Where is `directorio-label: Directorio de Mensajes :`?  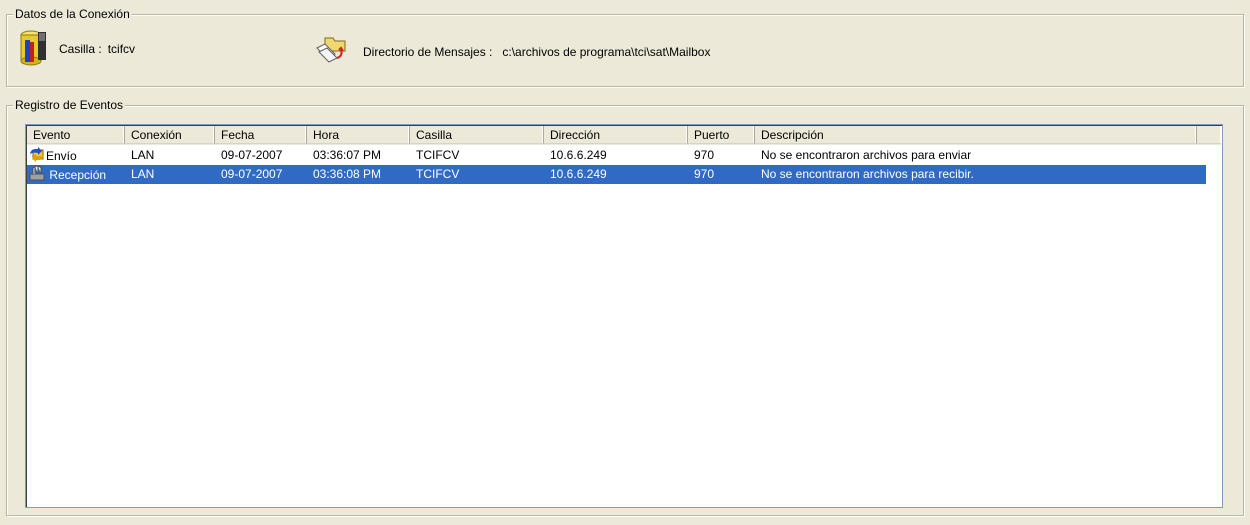 directorio-label: Directorio de Mensajes : is located at coordinates (428, 51).